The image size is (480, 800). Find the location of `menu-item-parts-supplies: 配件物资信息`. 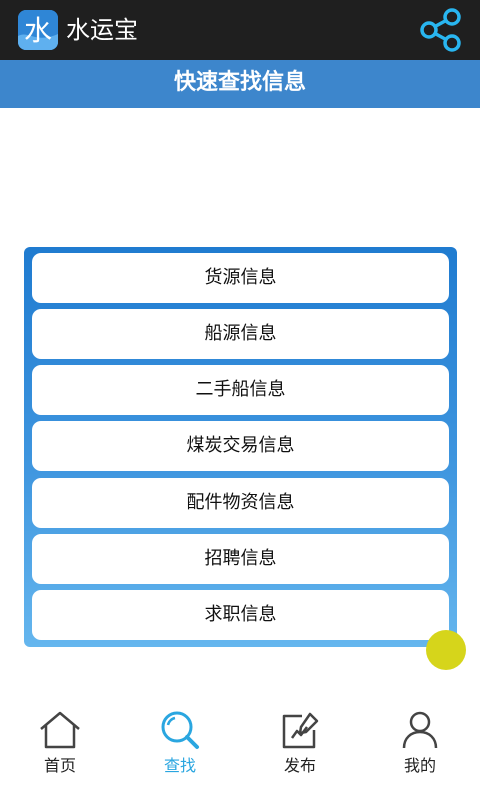

menu-item-parts-supplies: 配件物资信息 is located at coordinates (240, 503).